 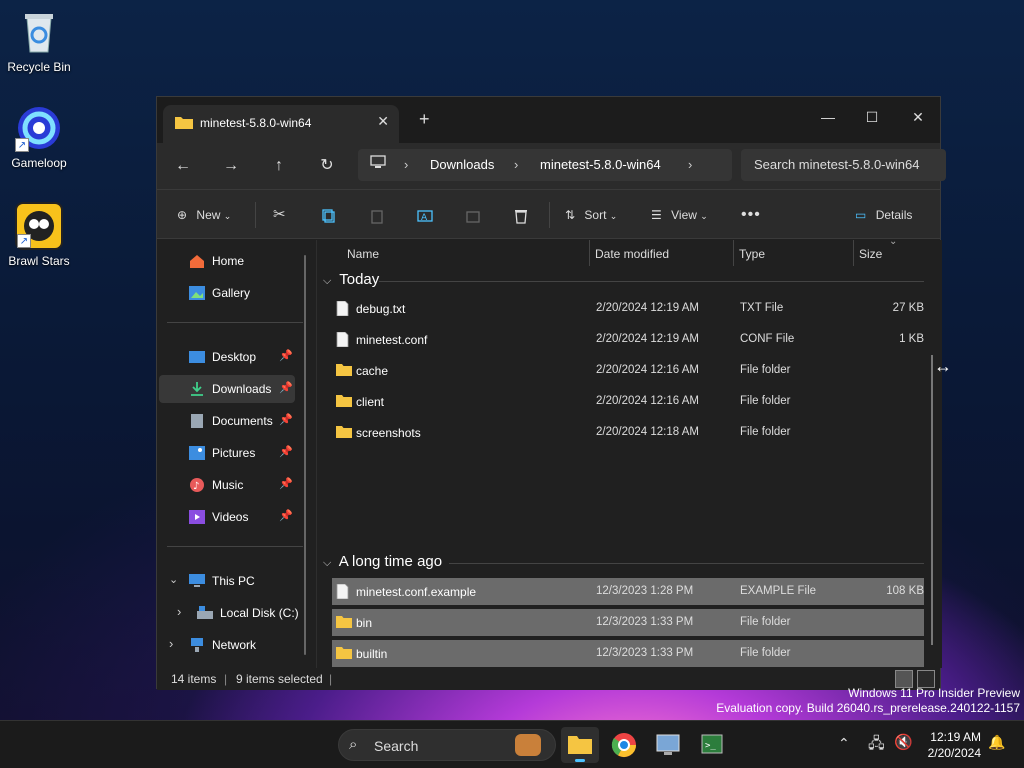 I want to click on sidebar-item-network: › Network, so click(x=227, y=645).